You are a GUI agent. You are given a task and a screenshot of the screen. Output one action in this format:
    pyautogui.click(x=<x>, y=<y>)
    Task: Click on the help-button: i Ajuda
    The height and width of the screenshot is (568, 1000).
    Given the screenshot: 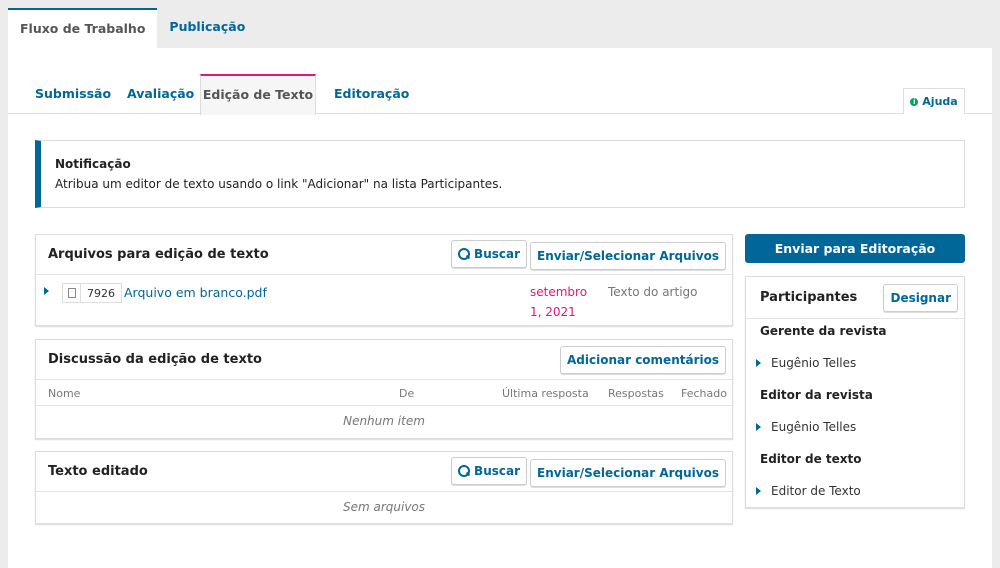 What is the action you would take?
    pyautogui.click(x=934, y=101)
    